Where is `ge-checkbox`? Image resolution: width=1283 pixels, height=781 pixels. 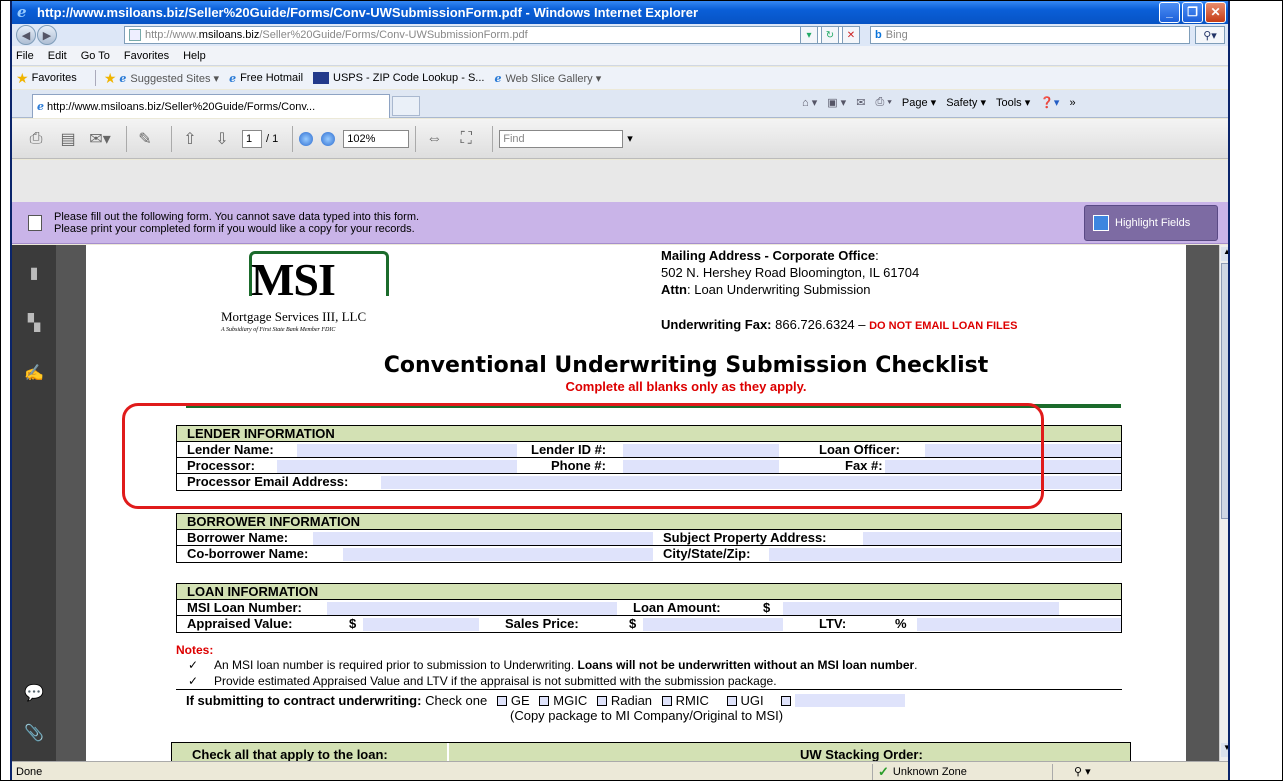 ge-checkbox is located at coordinates (501, 701).